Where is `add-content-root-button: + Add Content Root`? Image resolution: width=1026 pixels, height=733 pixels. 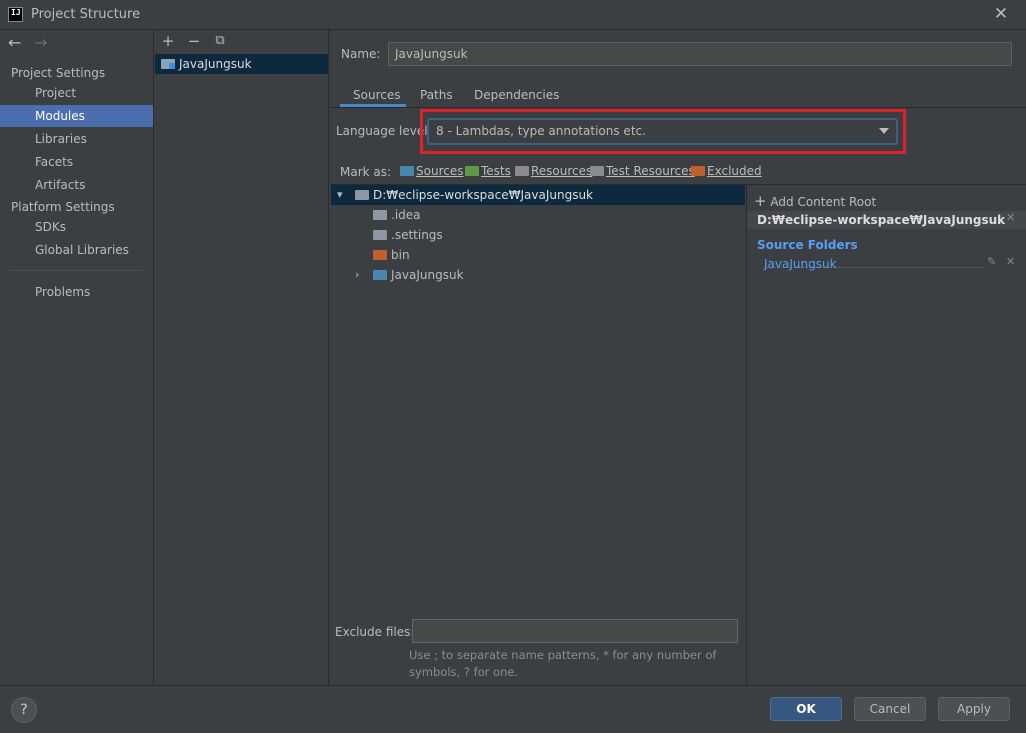 add-content-root-button: + Add Content Root is located at coordinates (815, 201).